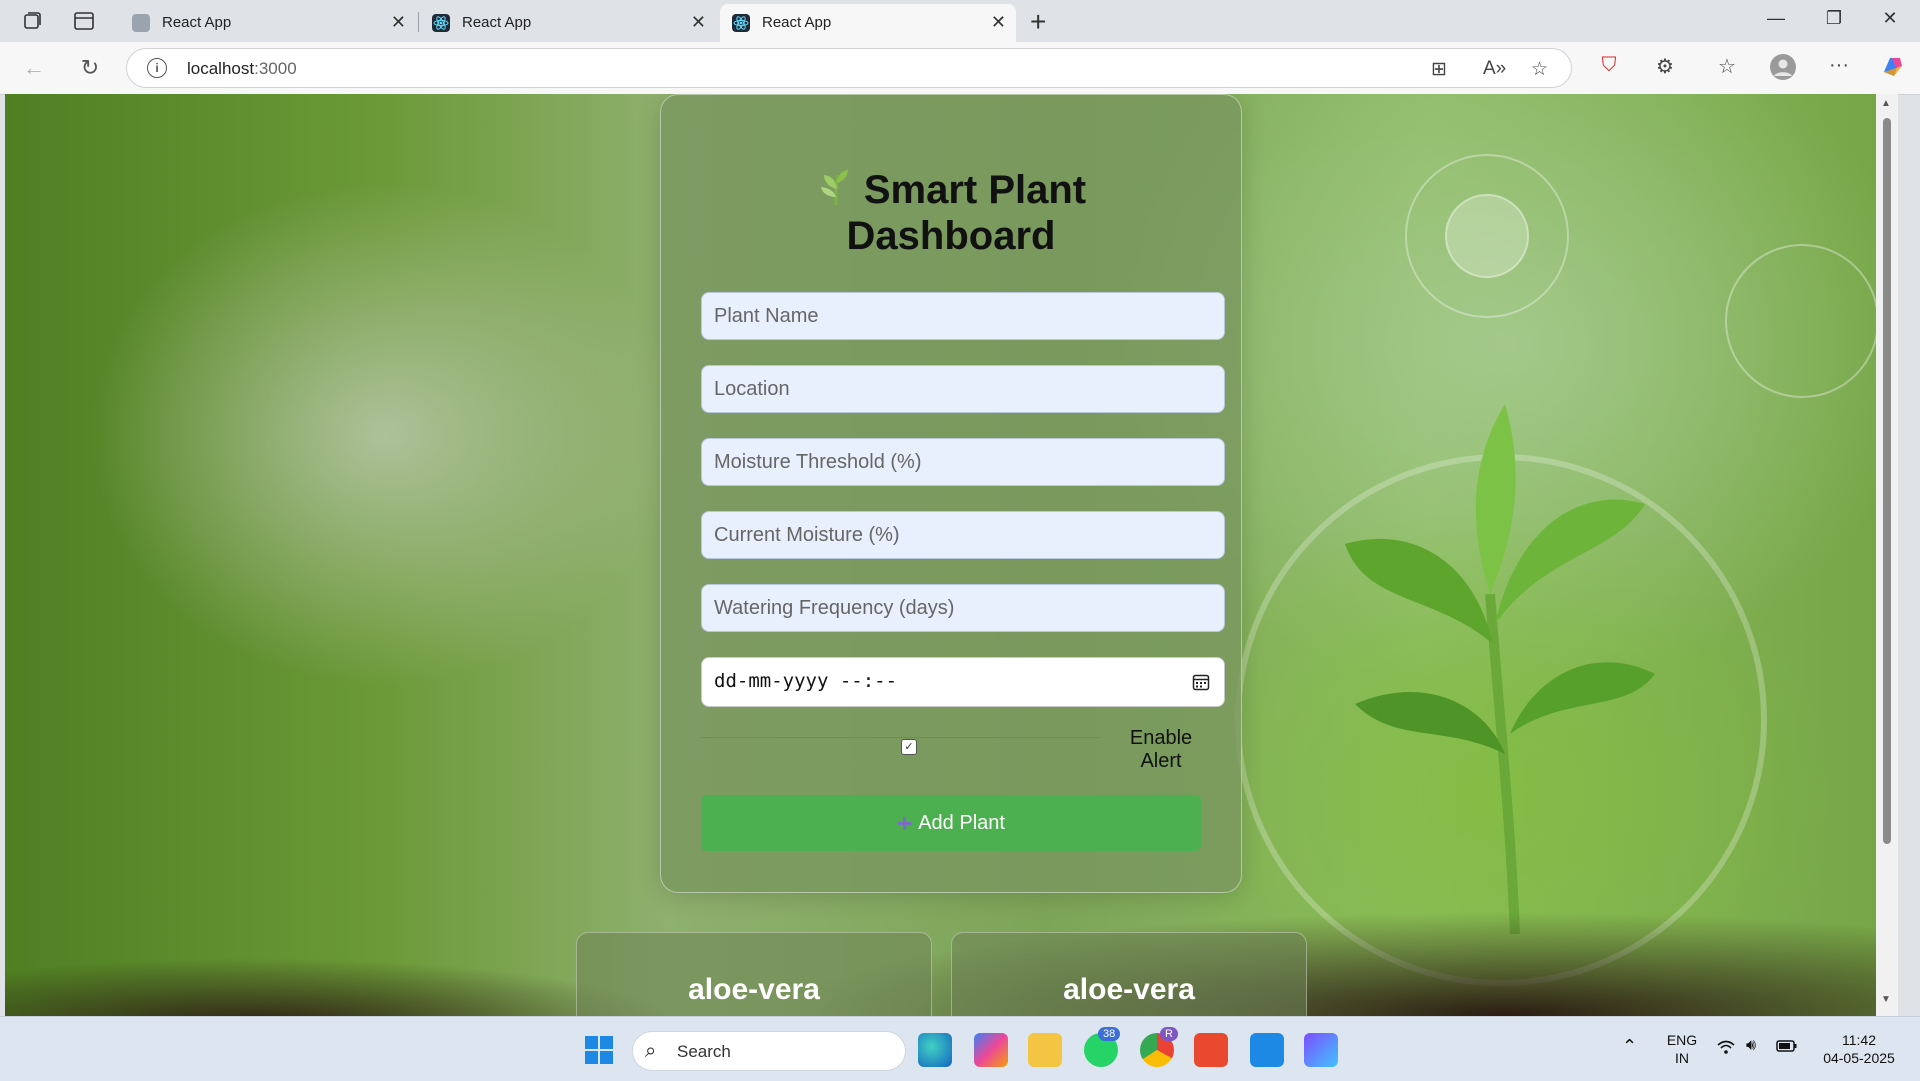  What do you see at coordinates (1783, 70) in the screenshot?
I see `profile-avatar-icon` at bounding box center [1783, 70].